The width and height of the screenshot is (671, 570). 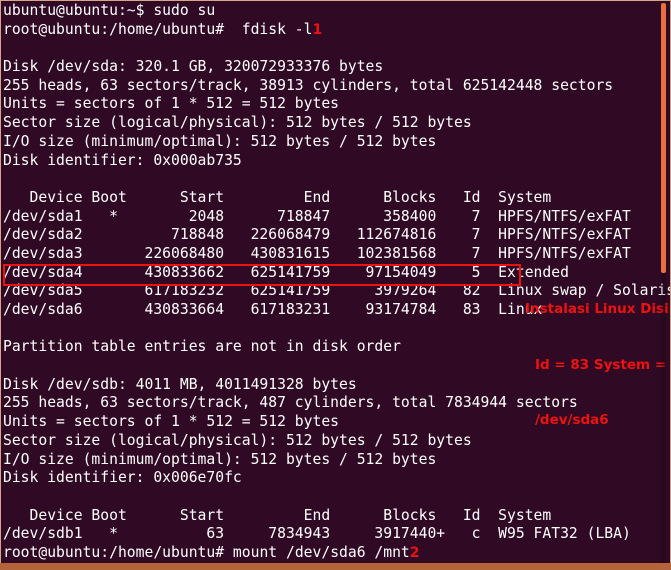 What do you see at coordinates (158, 29) in the screenshot?
I see `shell-prompt: root@ubuntu:/home/ubuntu# fdisk -l` at bounding box center [158, 29].